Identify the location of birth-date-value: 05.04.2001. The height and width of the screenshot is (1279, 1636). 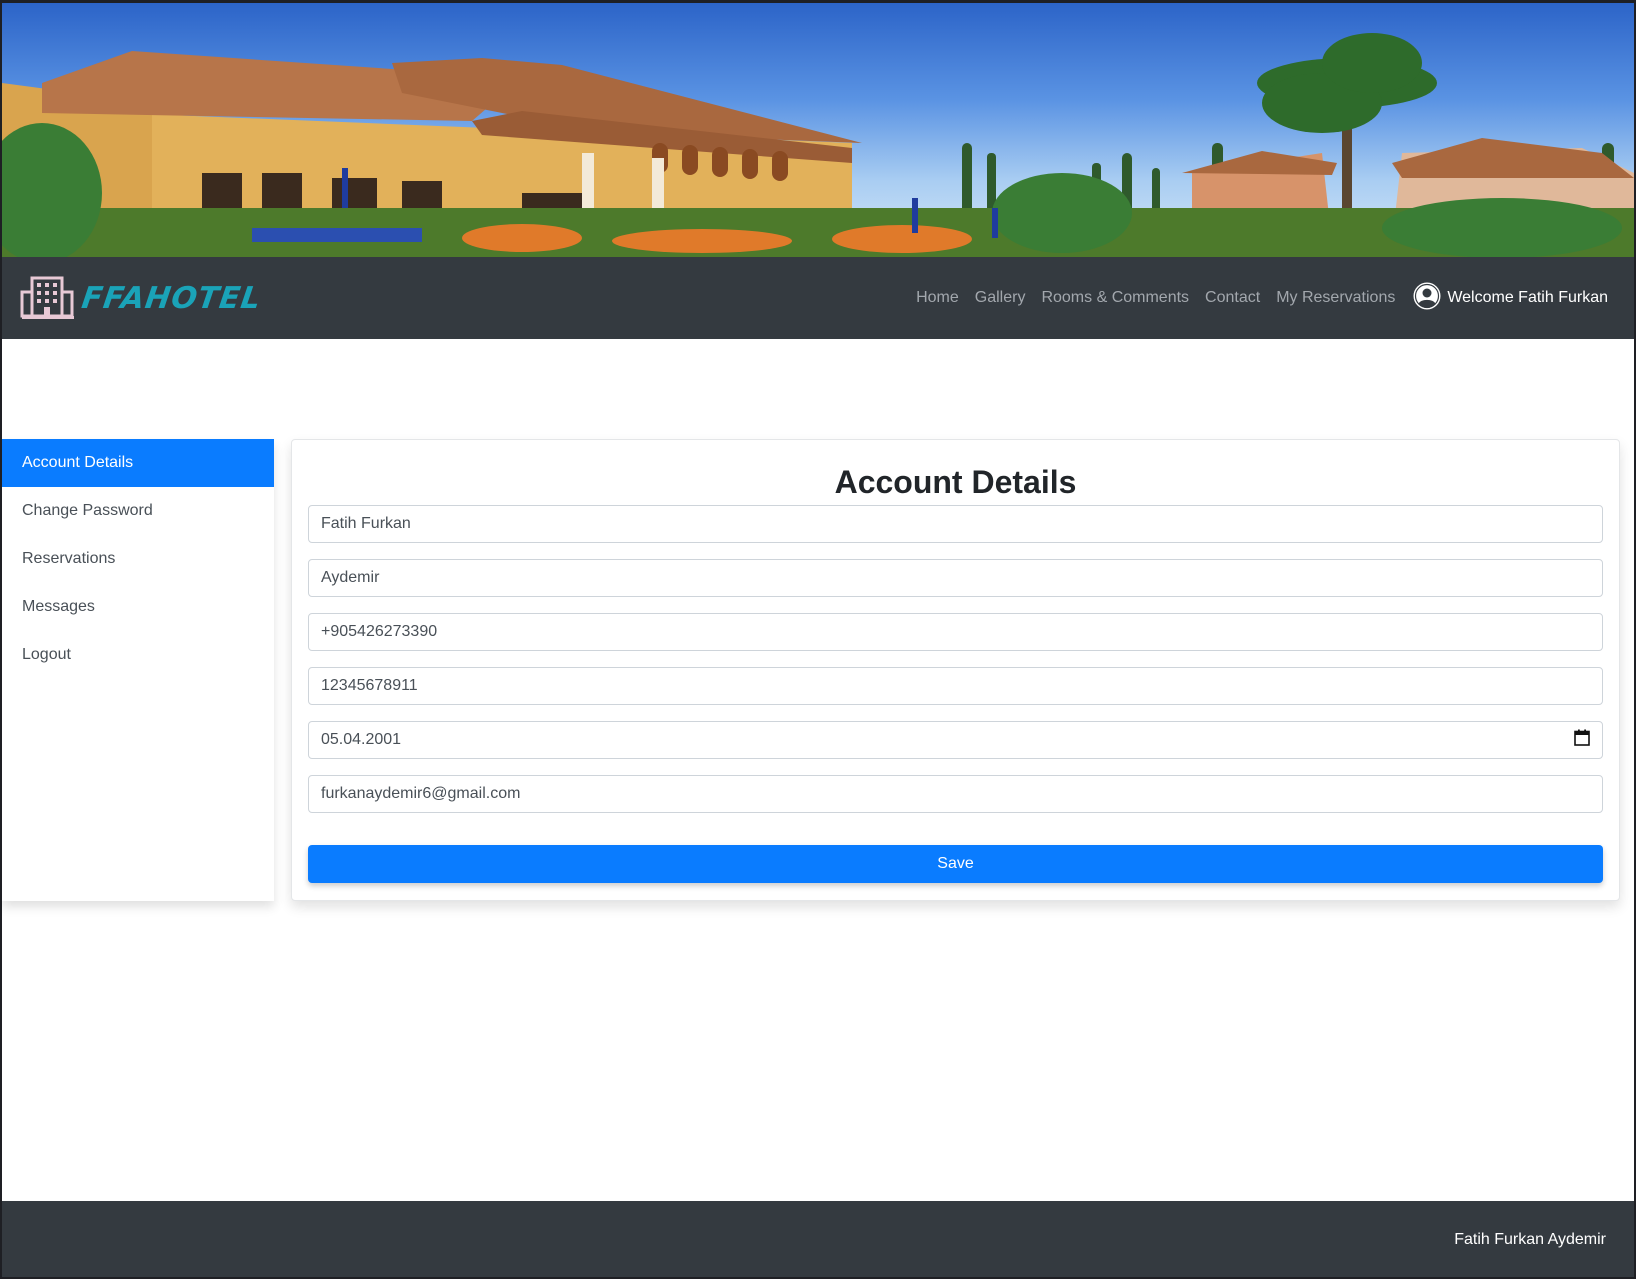
(361, 739).